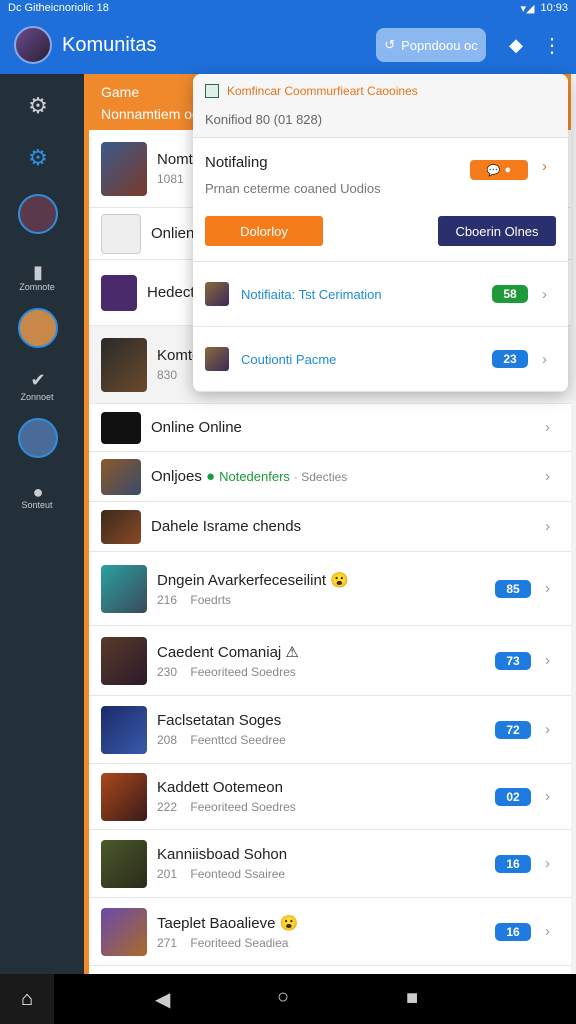  I want to click on app-logo, so click(33, 45).